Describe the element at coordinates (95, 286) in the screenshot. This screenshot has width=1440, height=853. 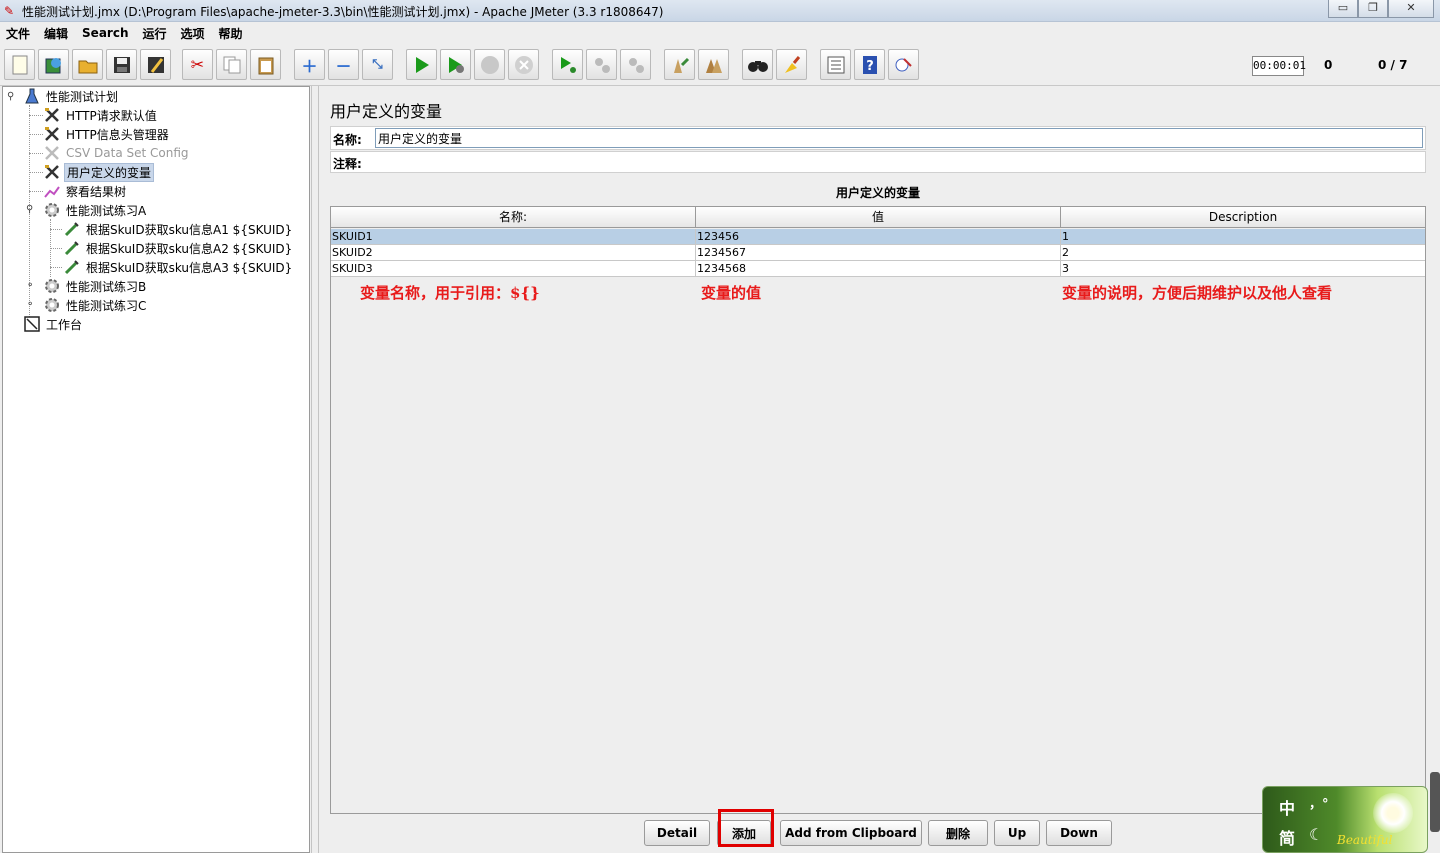
I see `tree-item-thread-group-b: 性能测试练习B` at that location.